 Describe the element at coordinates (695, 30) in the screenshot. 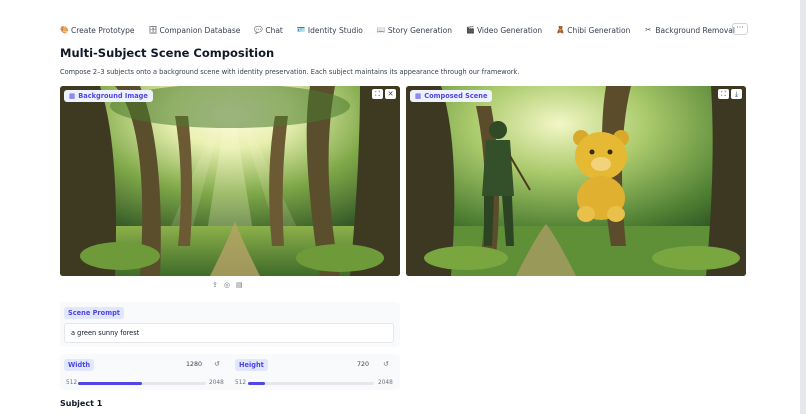

I see `tab-label: Background Removal` at that location.